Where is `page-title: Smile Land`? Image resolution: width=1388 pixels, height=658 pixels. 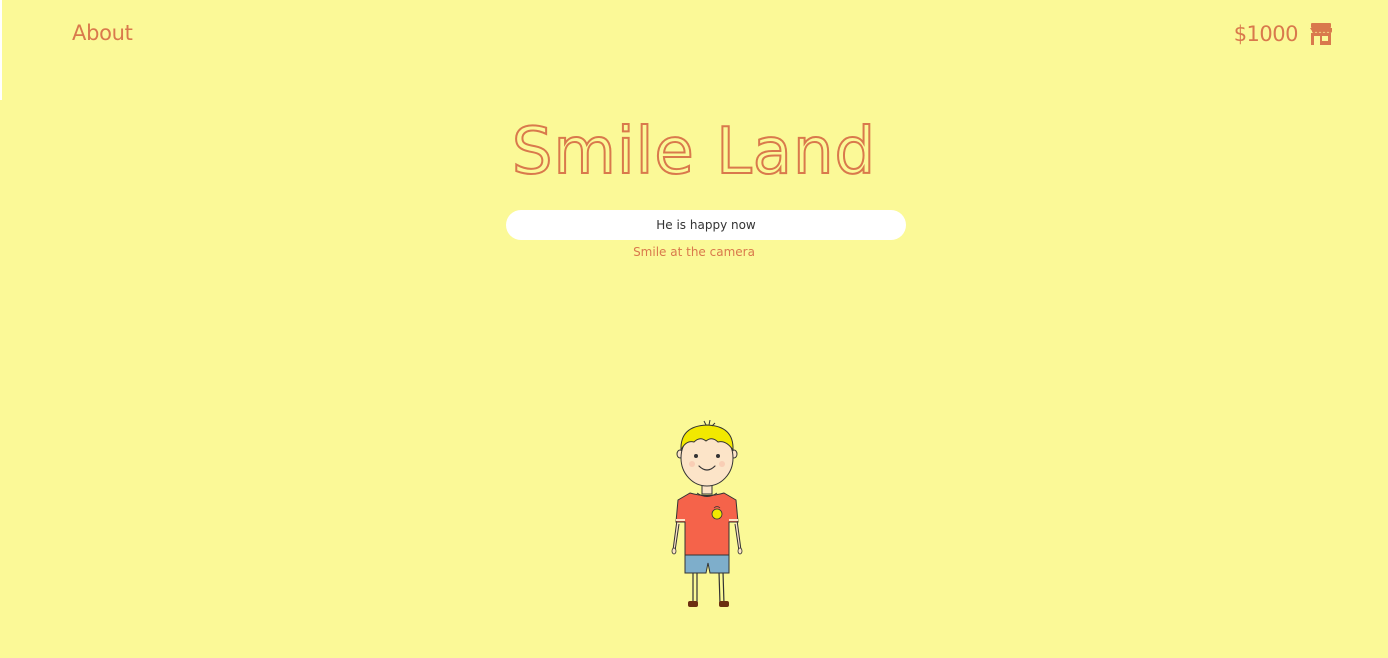 page-title: Smile Land is located at coordinates (694, 152).